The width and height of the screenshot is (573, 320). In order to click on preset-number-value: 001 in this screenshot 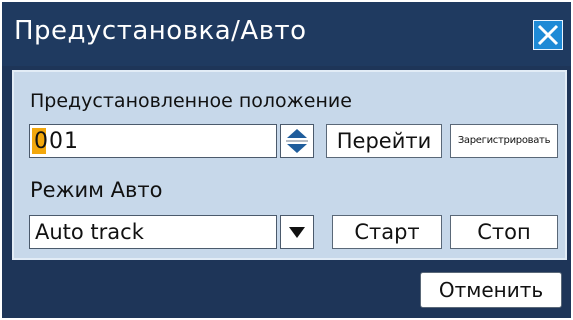, I will do `click(56, 141)`.